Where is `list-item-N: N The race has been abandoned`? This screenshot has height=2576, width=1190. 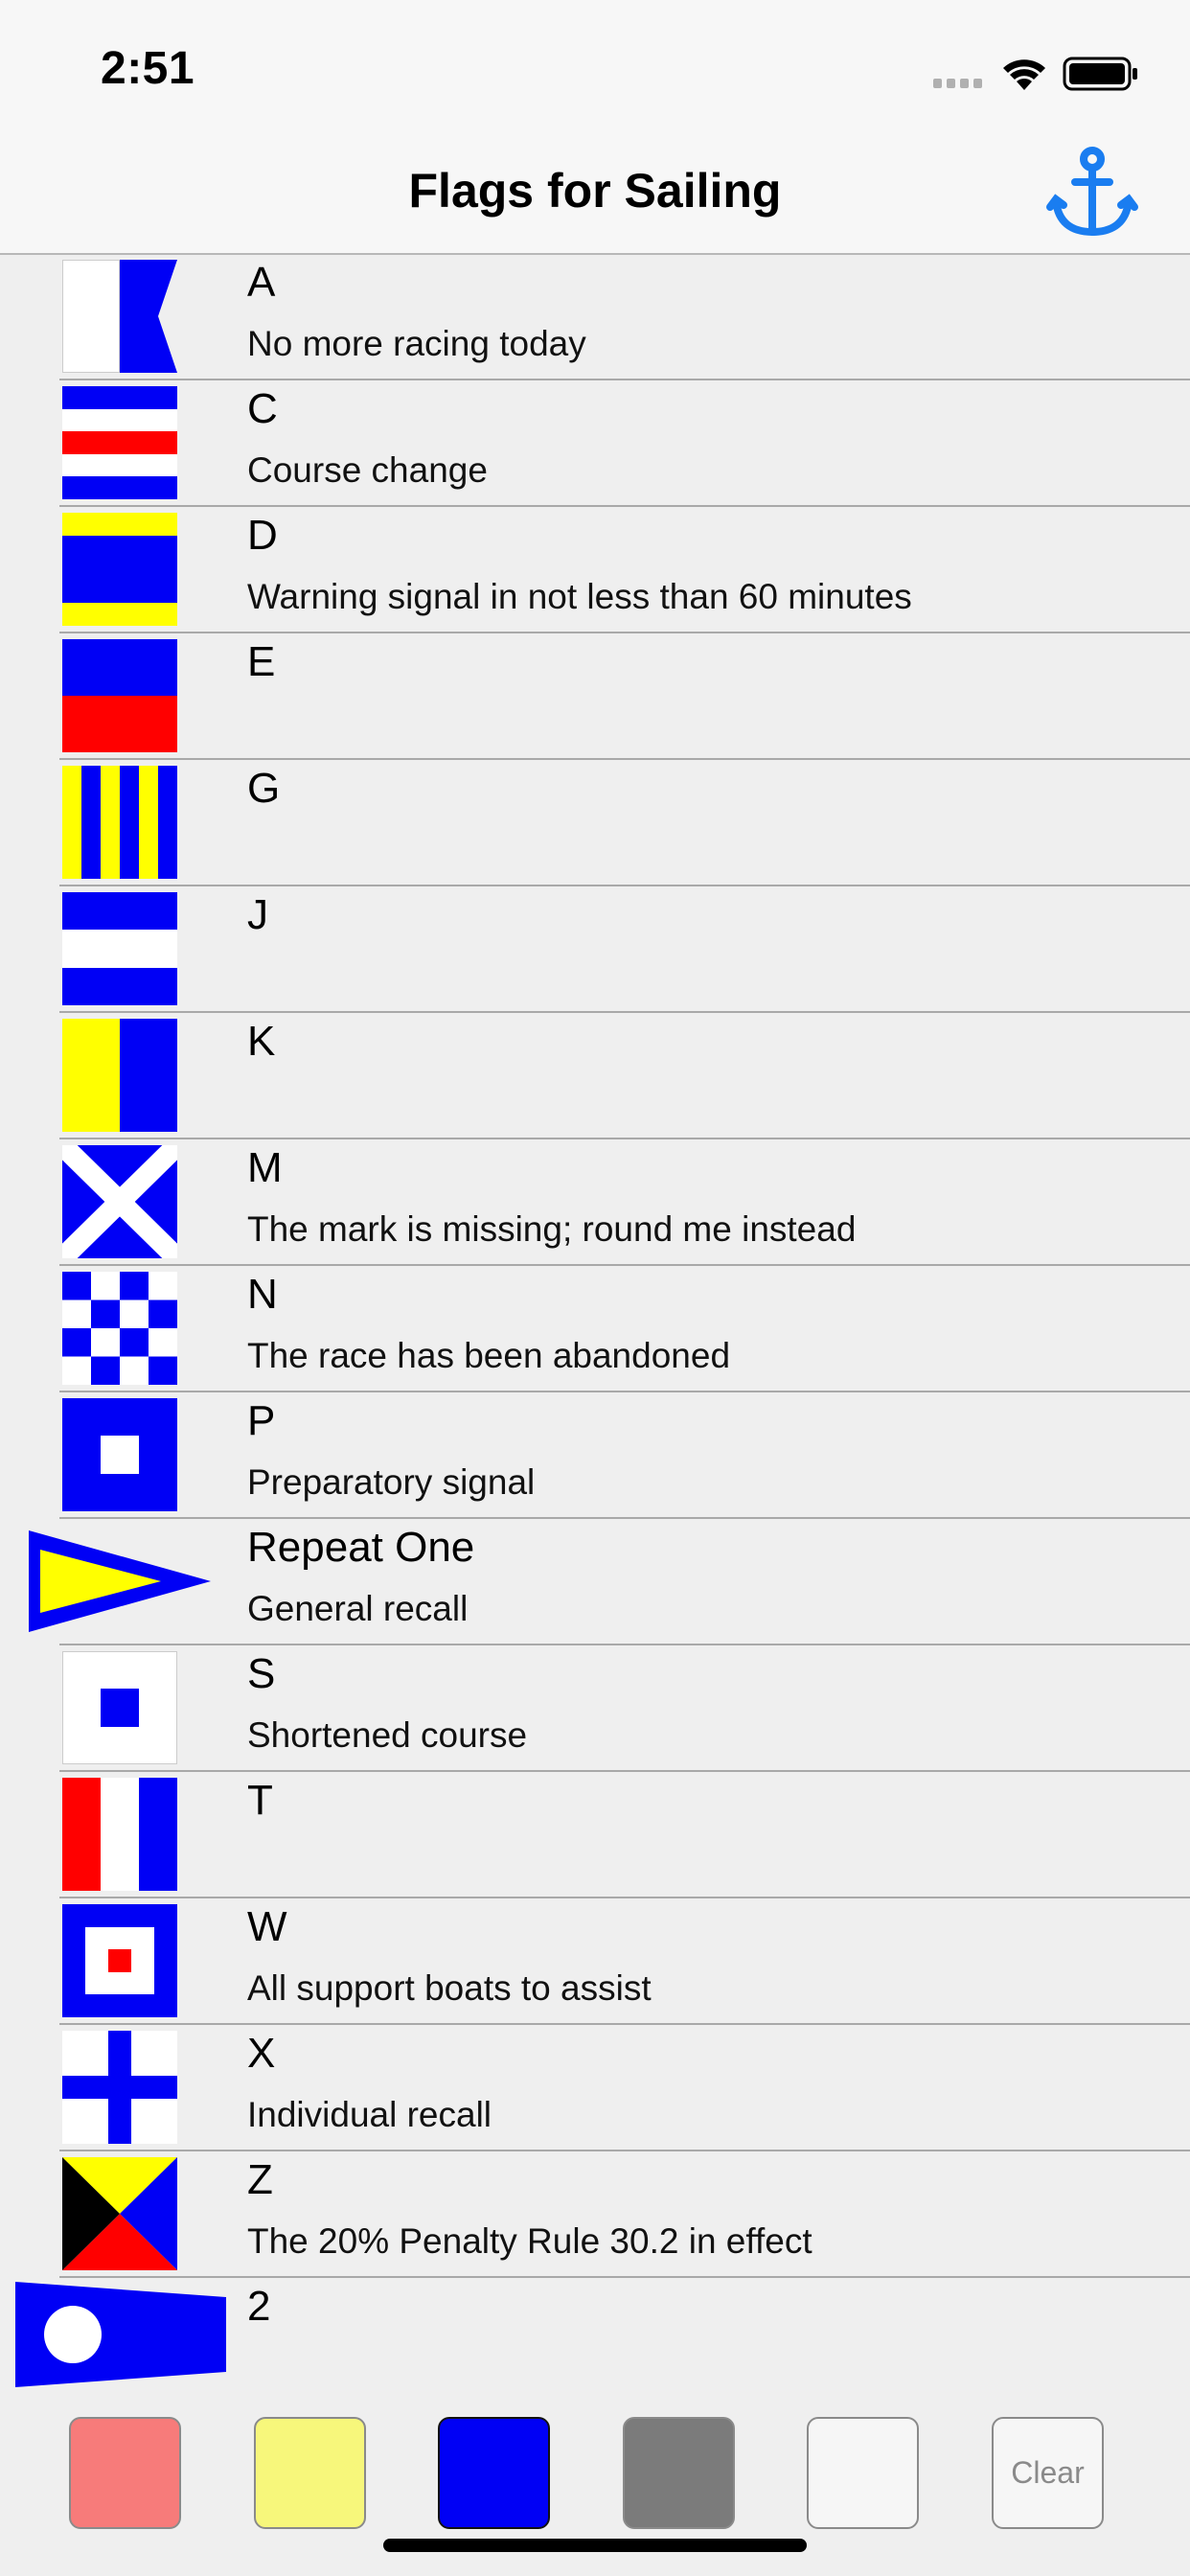
list-item-N: N The race has been abandoned is located at coordinates (595, 1329).